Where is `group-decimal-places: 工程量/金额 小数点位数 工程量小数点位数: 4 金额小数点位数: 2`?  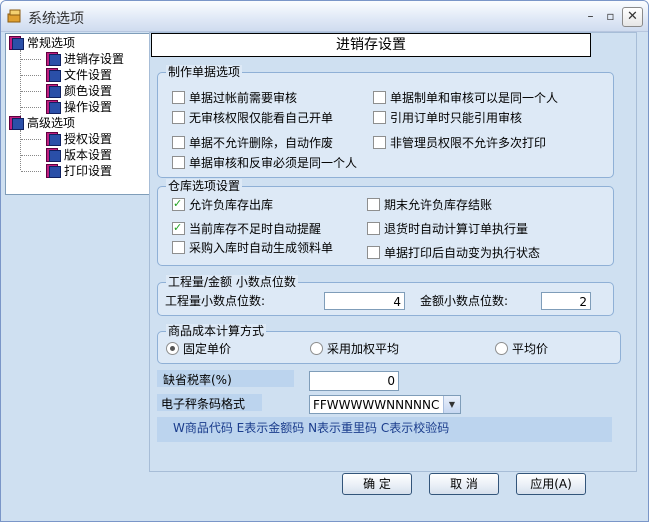 group-decimal-places: 工程量/金额 小数点位数 工程量小数点位数: 4 金额小数点位数: 2 is located at coordinates (385, 295).